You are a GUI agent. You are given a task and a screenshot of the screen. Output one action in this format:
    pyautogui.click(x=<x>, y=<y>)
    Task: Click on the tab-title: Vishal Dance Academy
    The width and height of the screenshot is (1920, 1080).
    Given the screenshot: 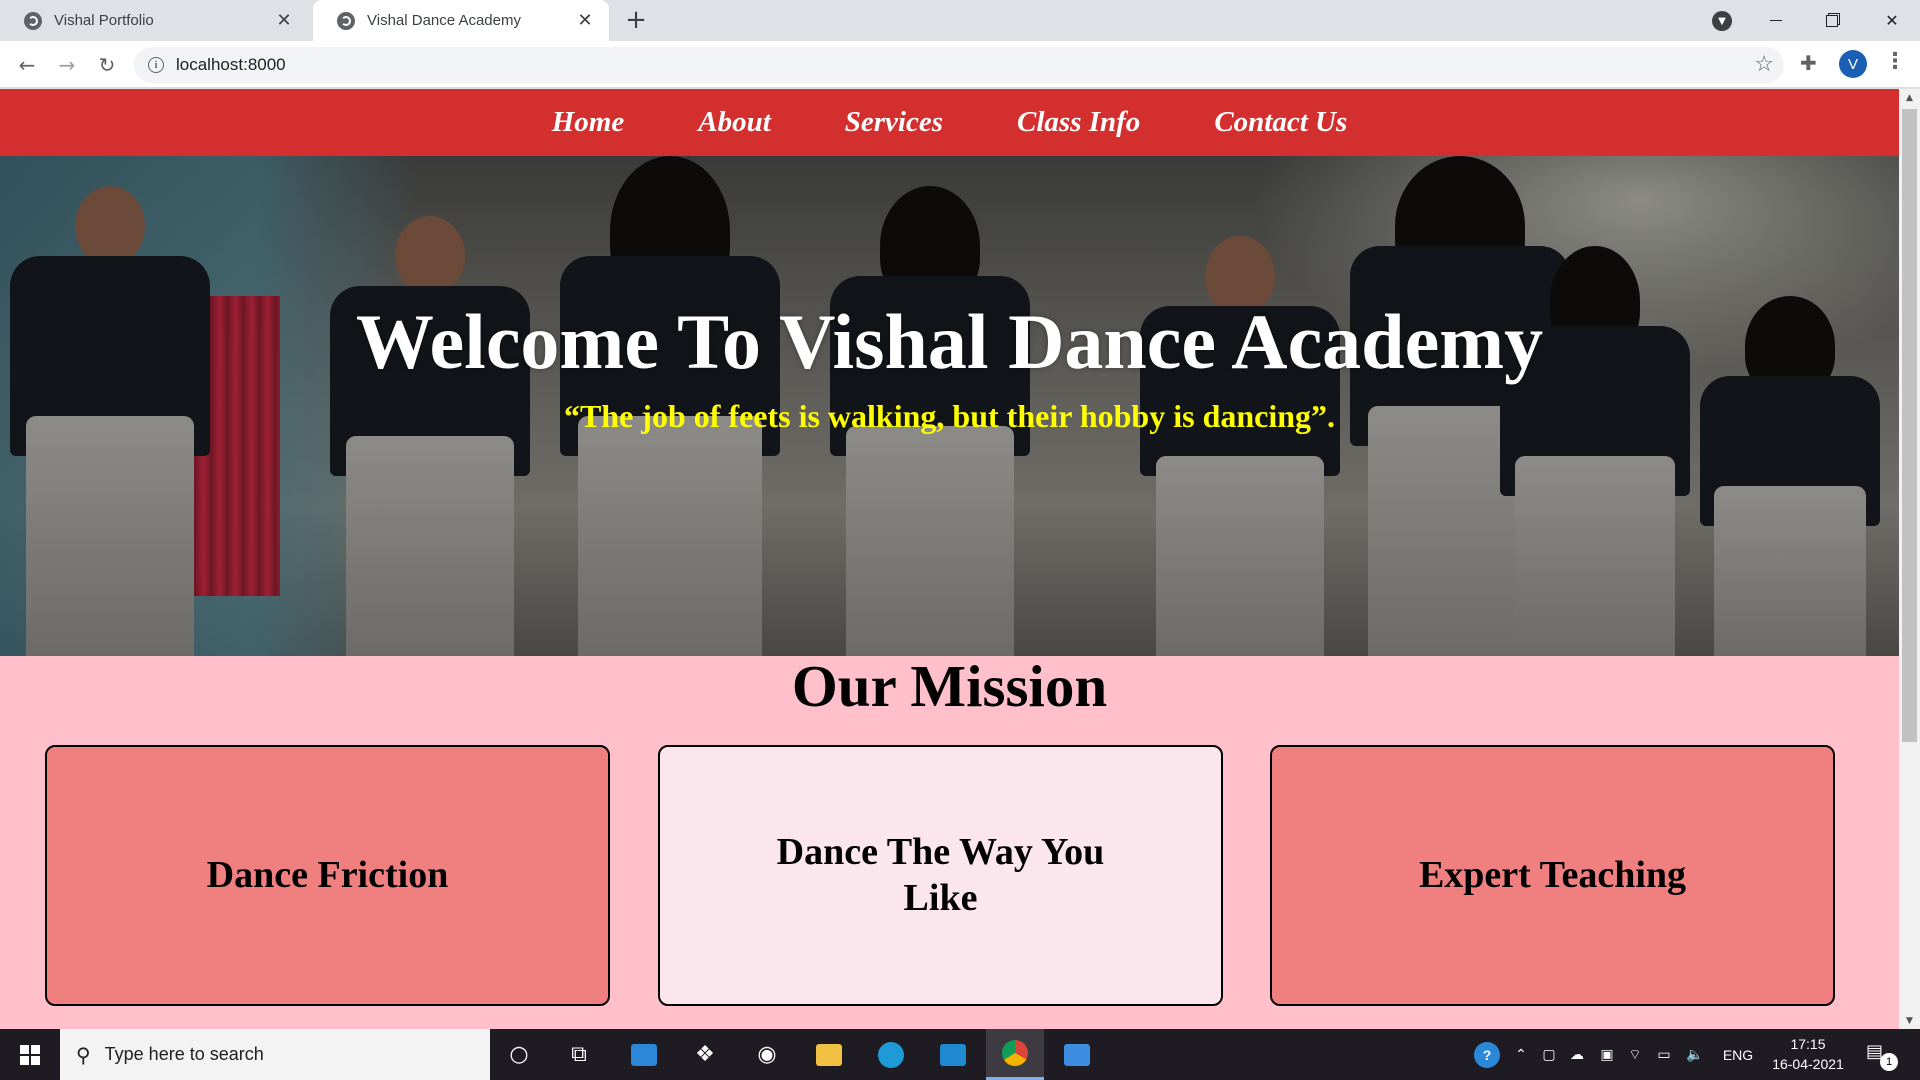 What is the action you would take?
    pyautogui.click(x=444, y=20)
    